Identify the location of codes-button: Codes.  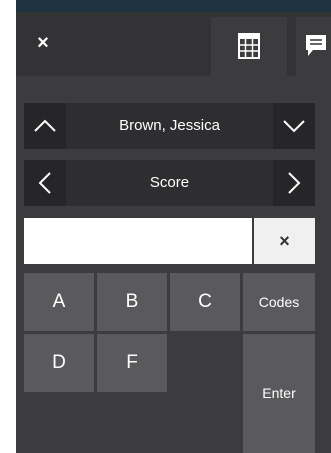
(279, 302).